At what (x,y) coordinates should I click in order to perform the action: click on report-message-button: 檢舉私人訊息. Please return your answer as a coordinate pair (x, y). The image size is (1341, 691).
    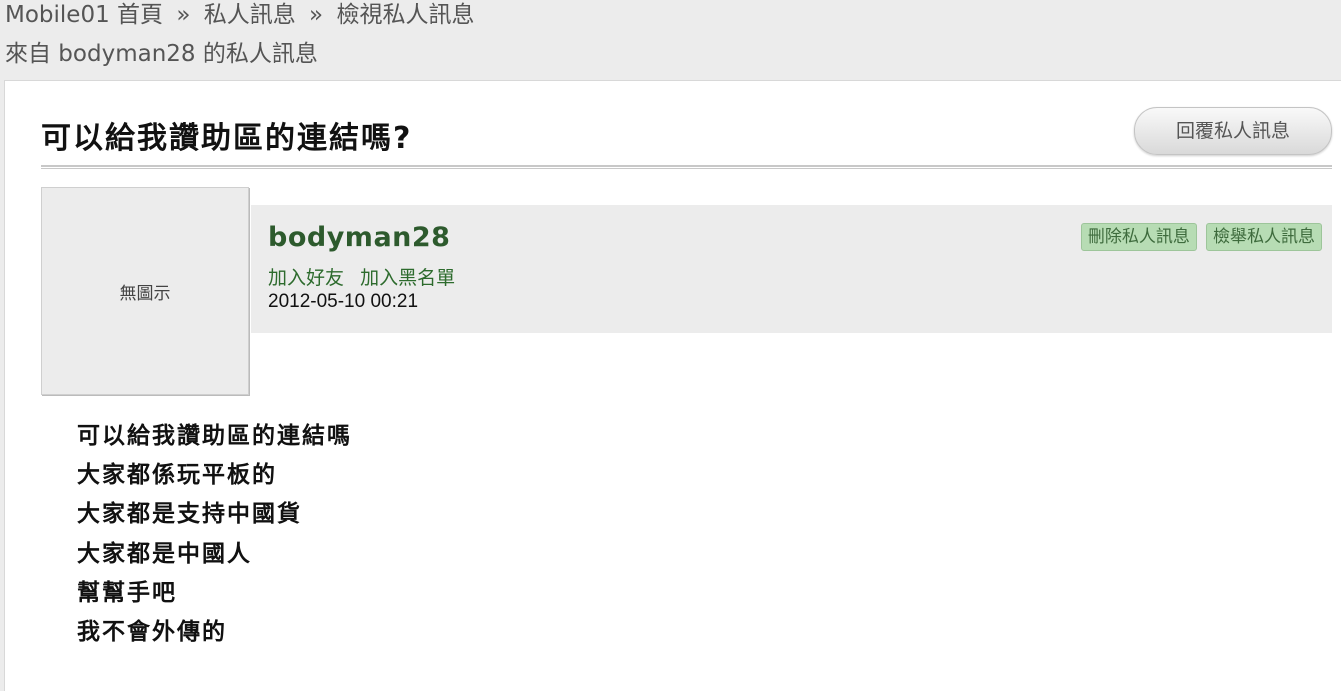
    Looking at the image, I should click on (1264, 237).